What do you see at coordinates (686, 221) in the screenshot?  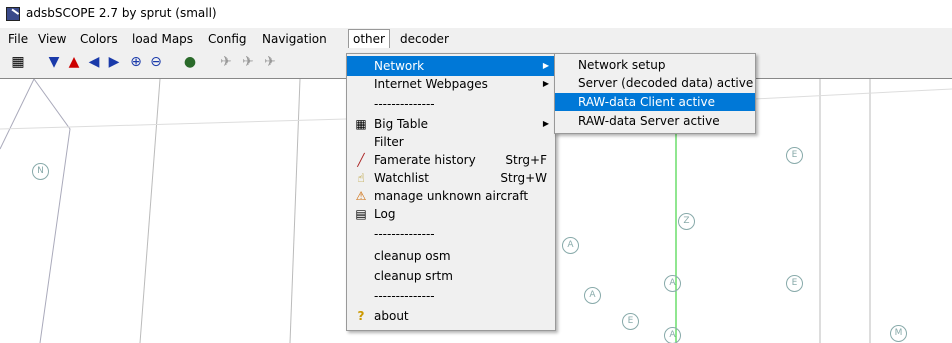 I see `map-label-z: Z` at bounding box center [686, 221].